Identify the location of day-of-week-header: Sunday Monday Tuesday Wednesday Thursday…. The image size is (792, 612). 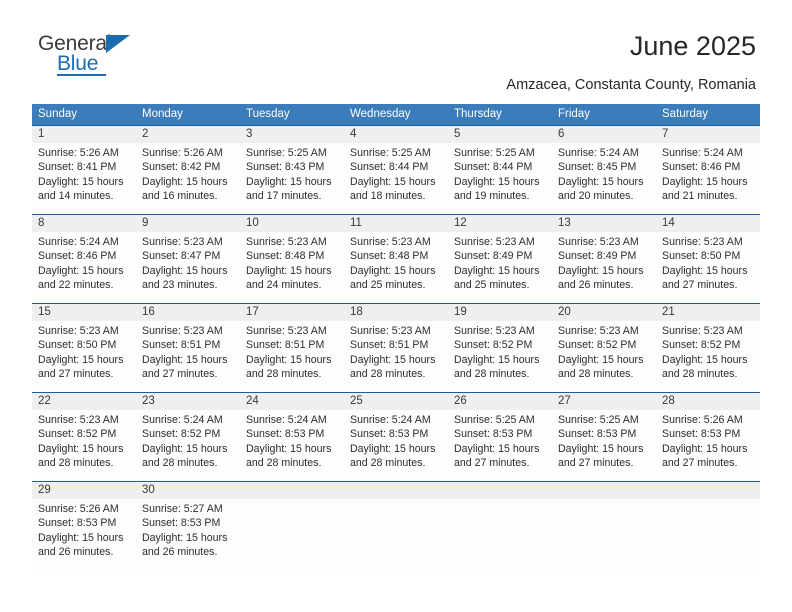
(396, 114).